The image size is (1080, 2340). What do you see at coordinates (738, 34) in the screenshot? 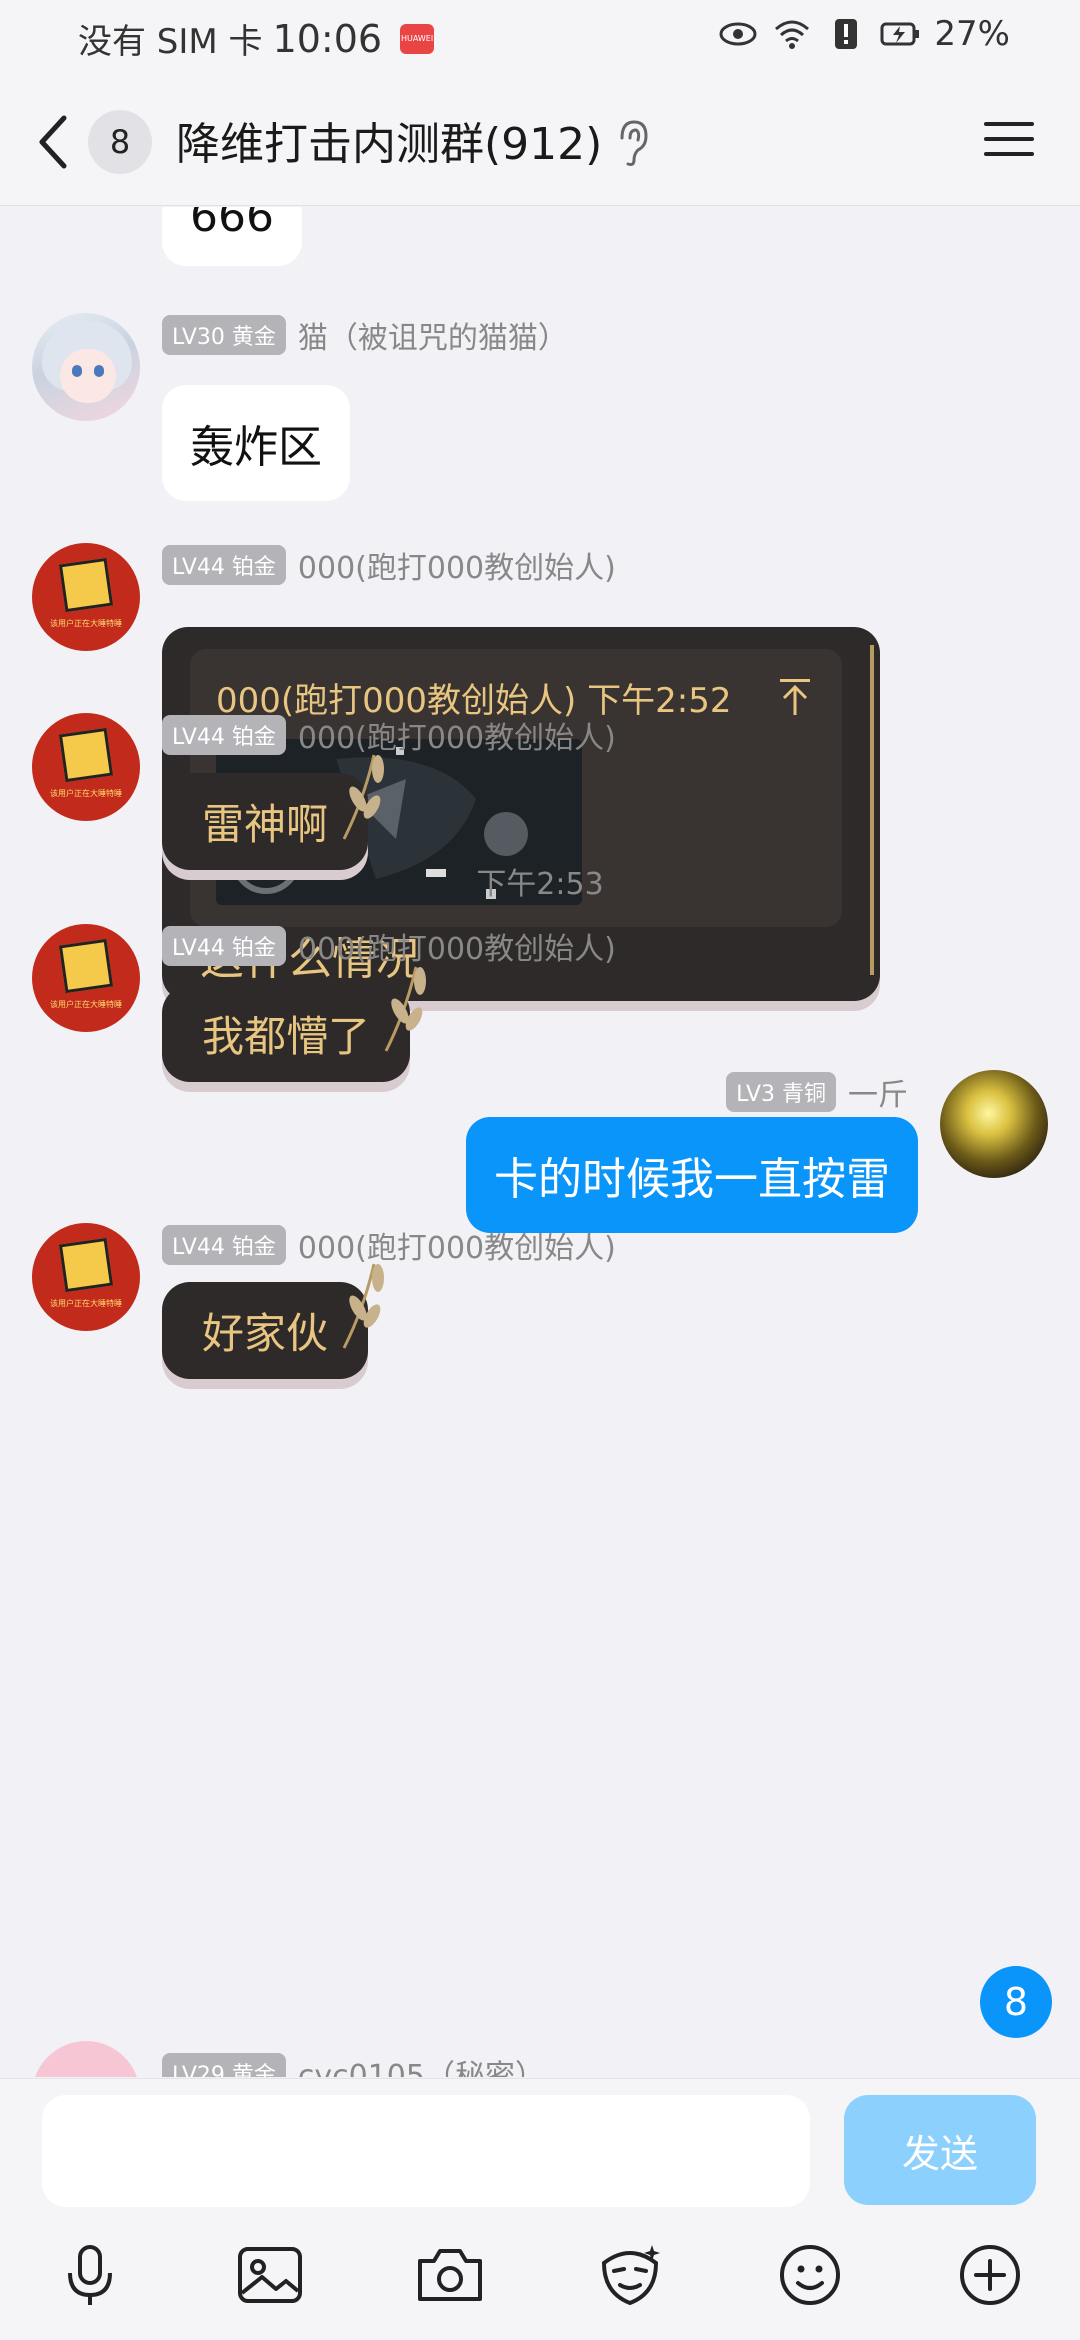
I see `eye-icon` at bounding box center [738, 34].